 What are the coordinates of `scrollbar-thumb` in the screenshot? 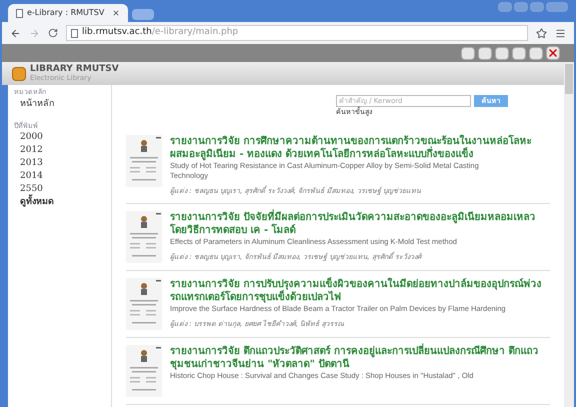 It's located at (569, 79).